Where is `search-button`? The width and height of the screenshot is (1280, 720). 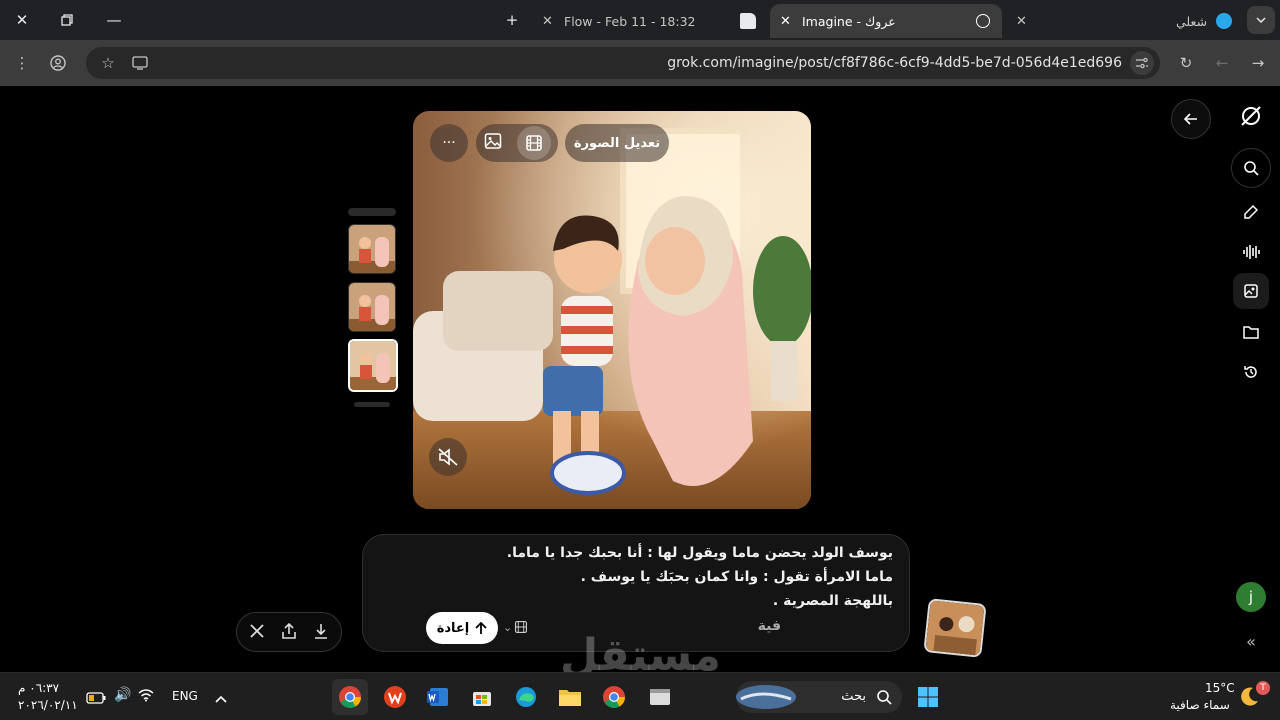 search-button is located at coordinates (1251, 168).